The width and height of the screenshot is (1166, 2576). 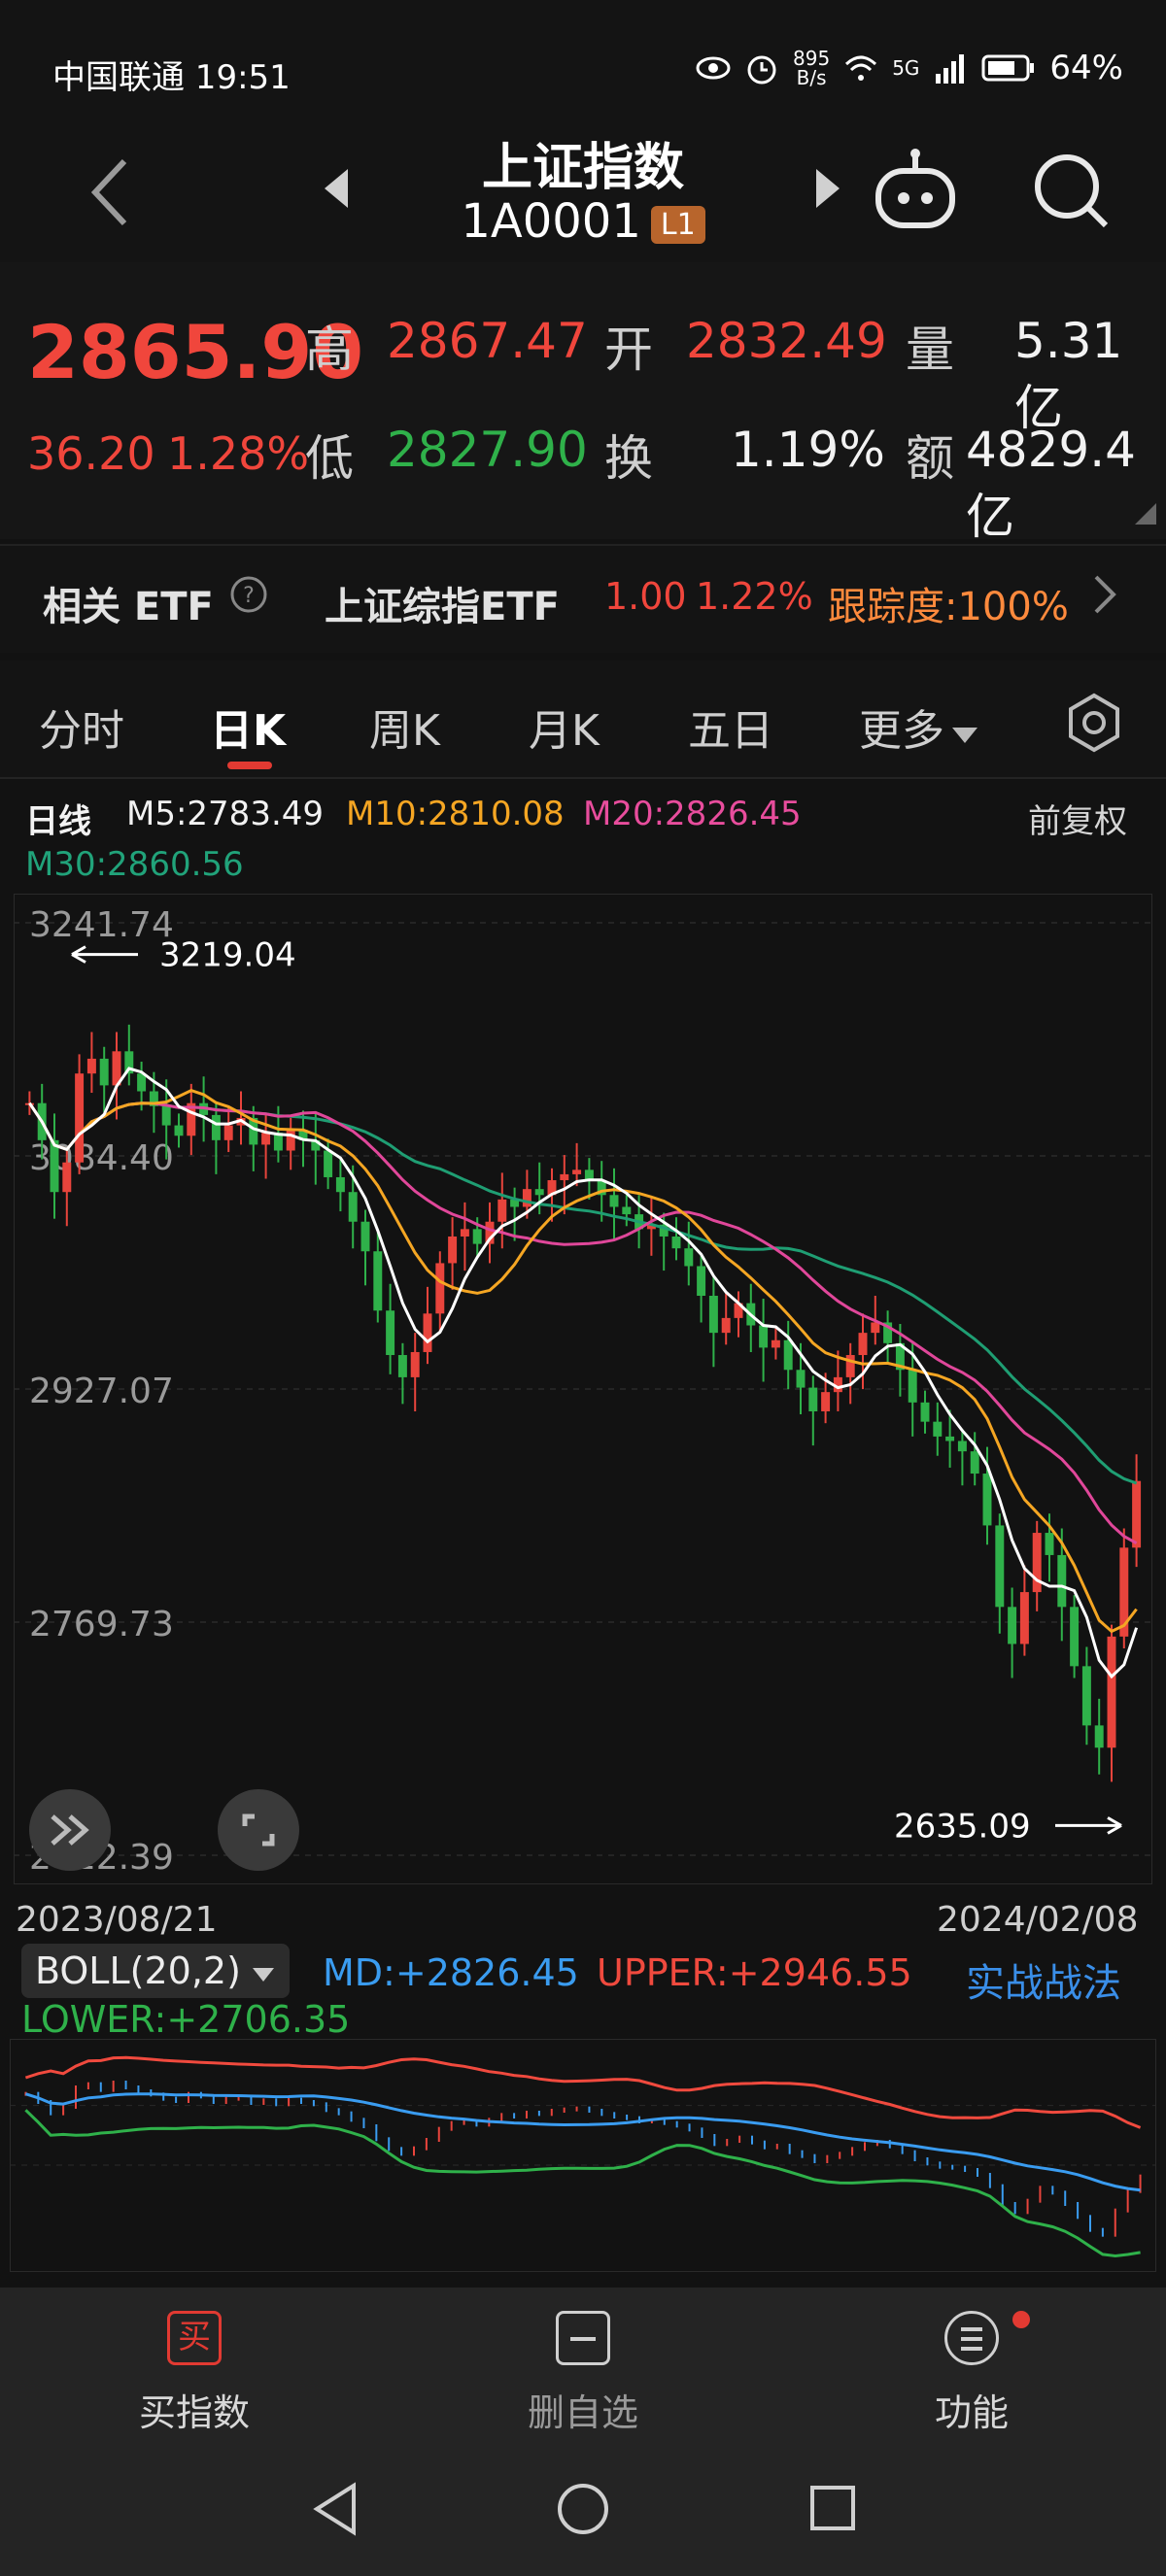 What do you see at coordinates (329, 350) in the screenshot?
I see `high-label: 高` at bounding box center [329, 350].